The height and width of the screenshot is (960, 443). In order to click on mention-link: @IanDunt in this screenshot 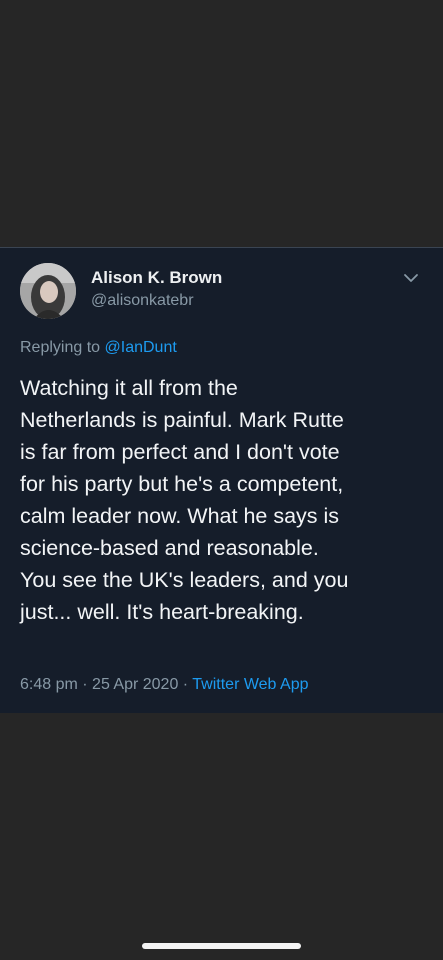, I will do `click(141, 347)`.